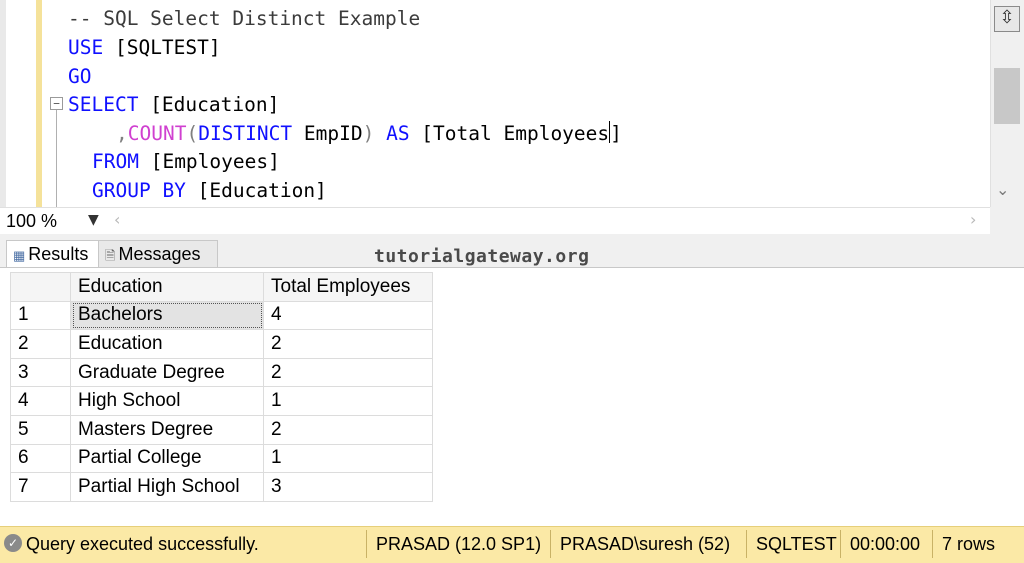  What do you see at coordinates (1007, 220) in the screenshot?
I see `scrollbar-corner` at bounding box center [1007, 220].